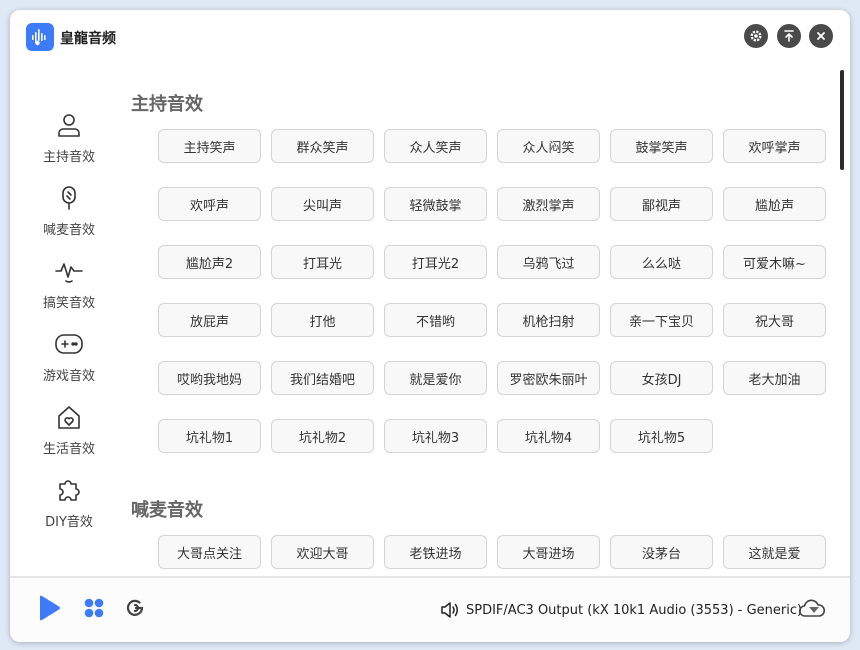 The height and width of the screenshot is (650, 860). I want to click on sfx-button: 欢呼掌声, so click(774, 146).